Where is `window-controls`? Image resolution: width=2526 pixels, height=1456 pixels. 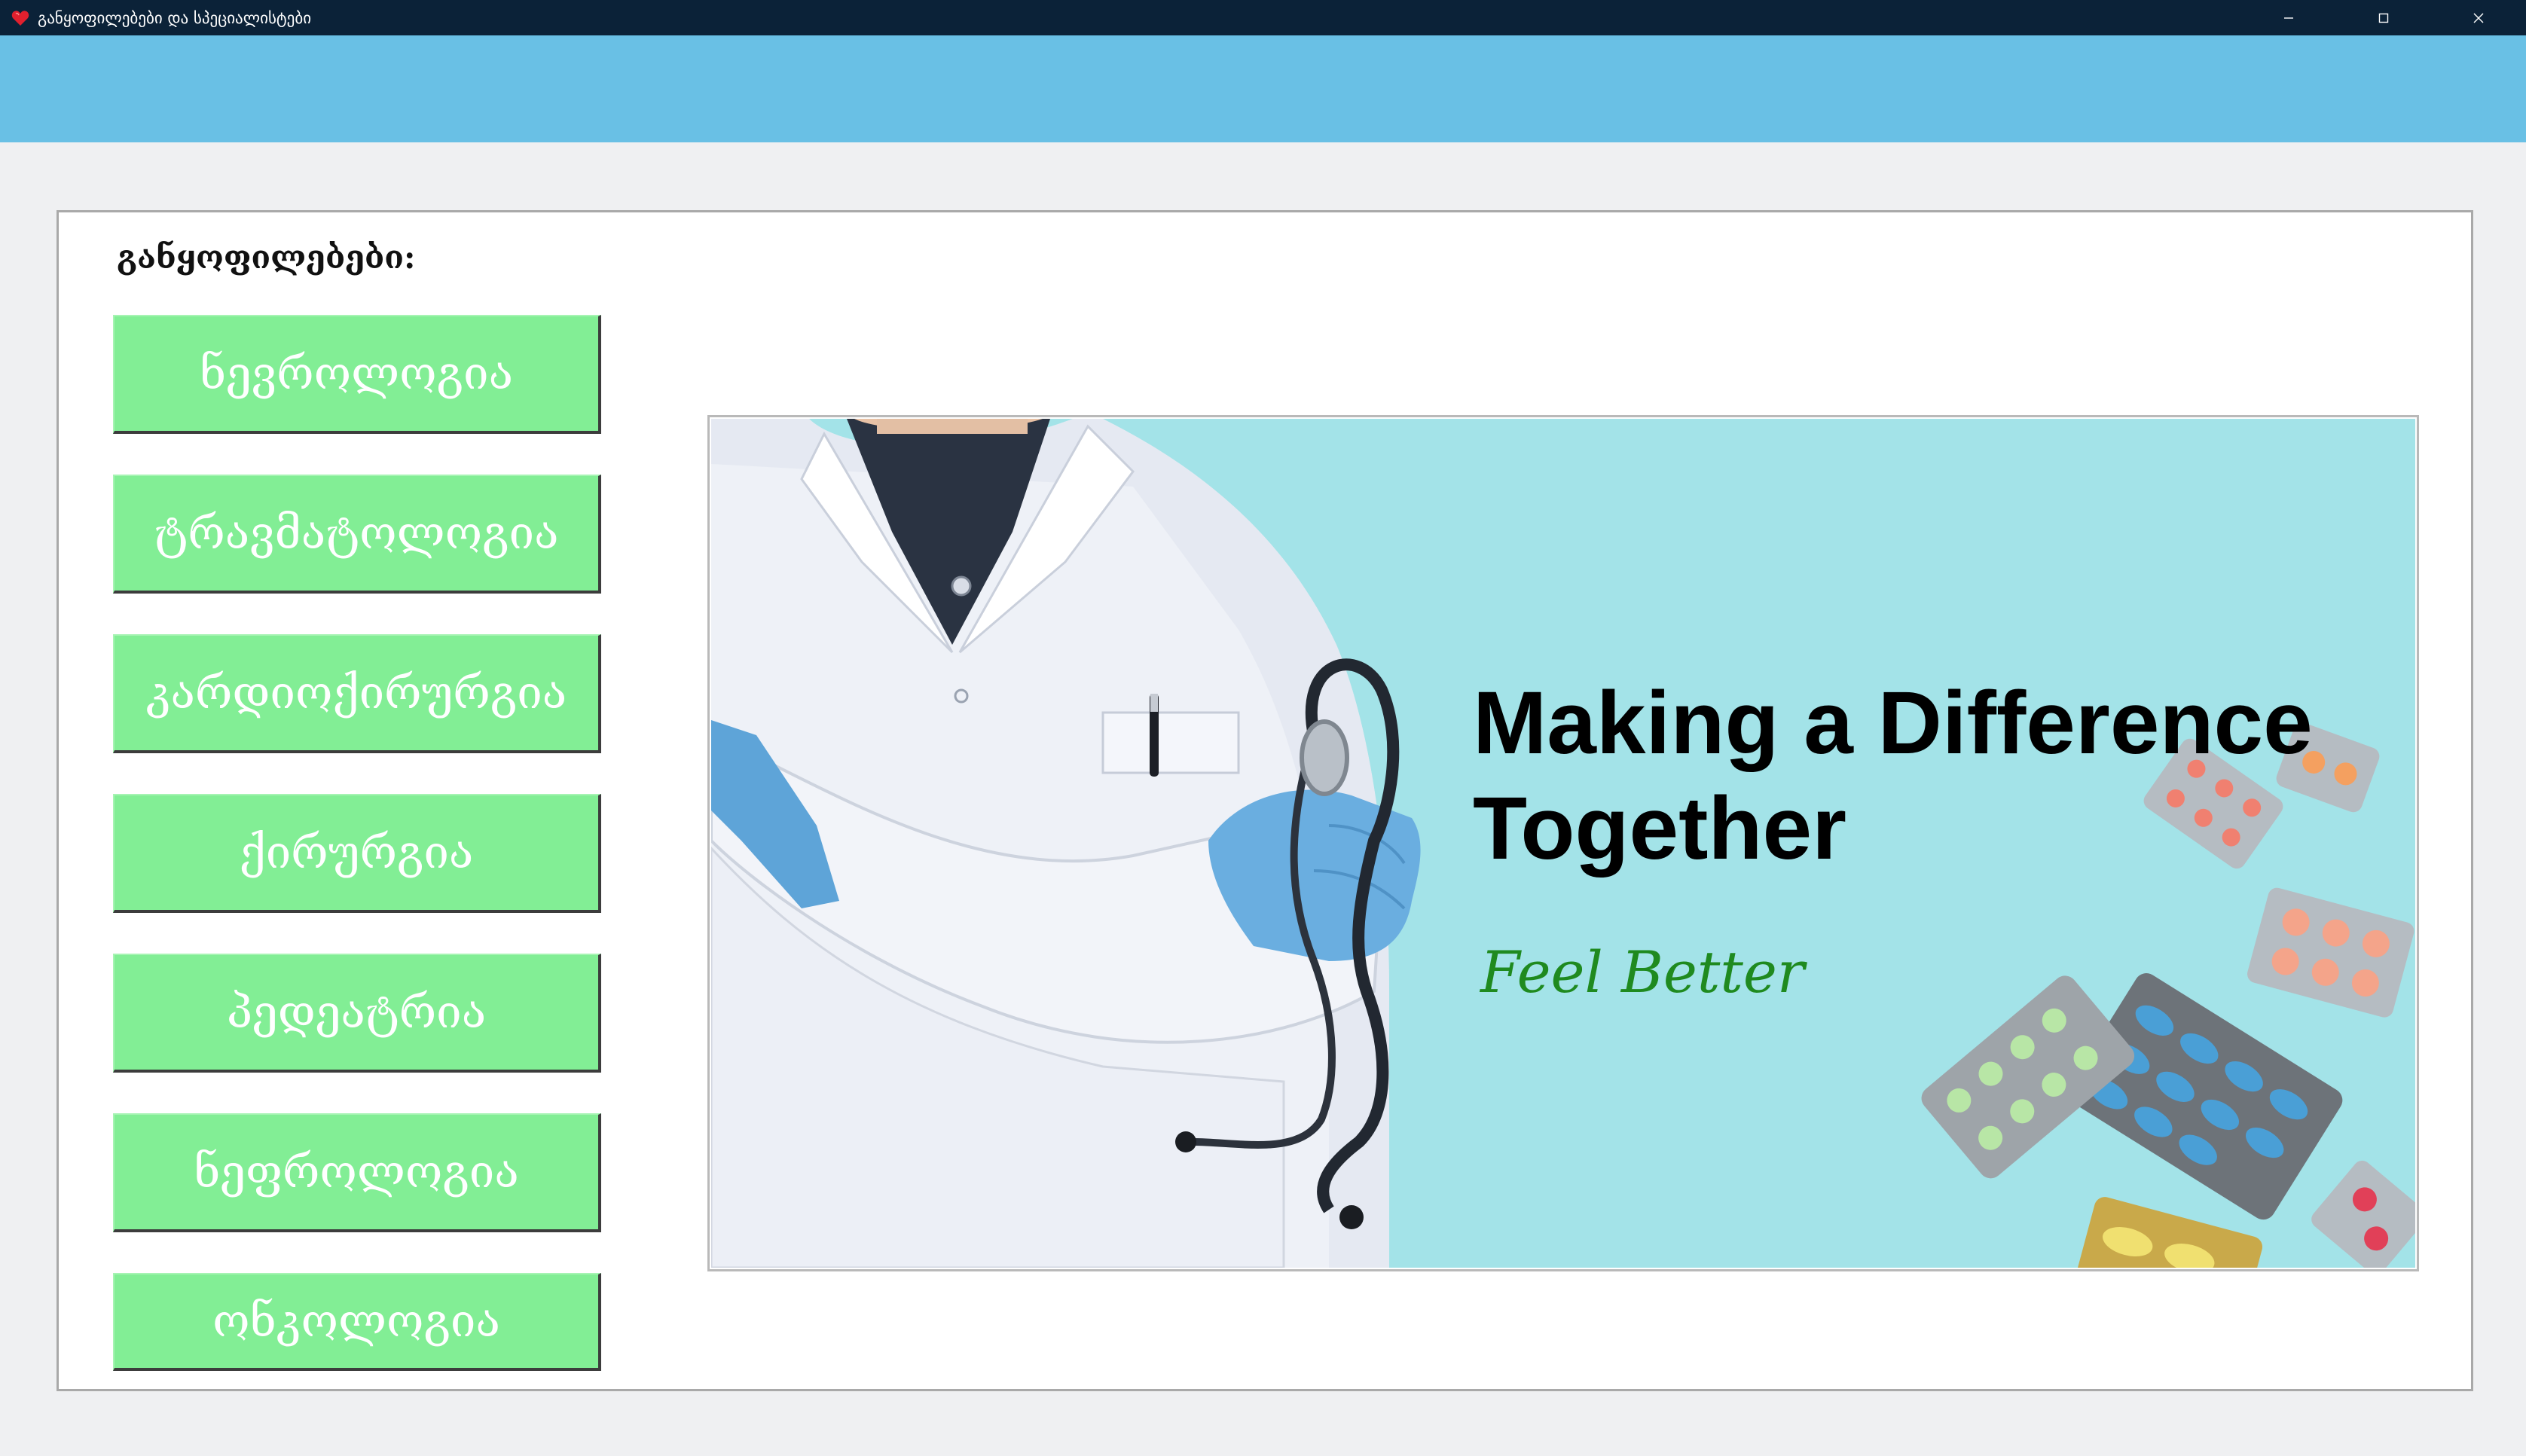 window-controls is located at coordinates (2384, 17).